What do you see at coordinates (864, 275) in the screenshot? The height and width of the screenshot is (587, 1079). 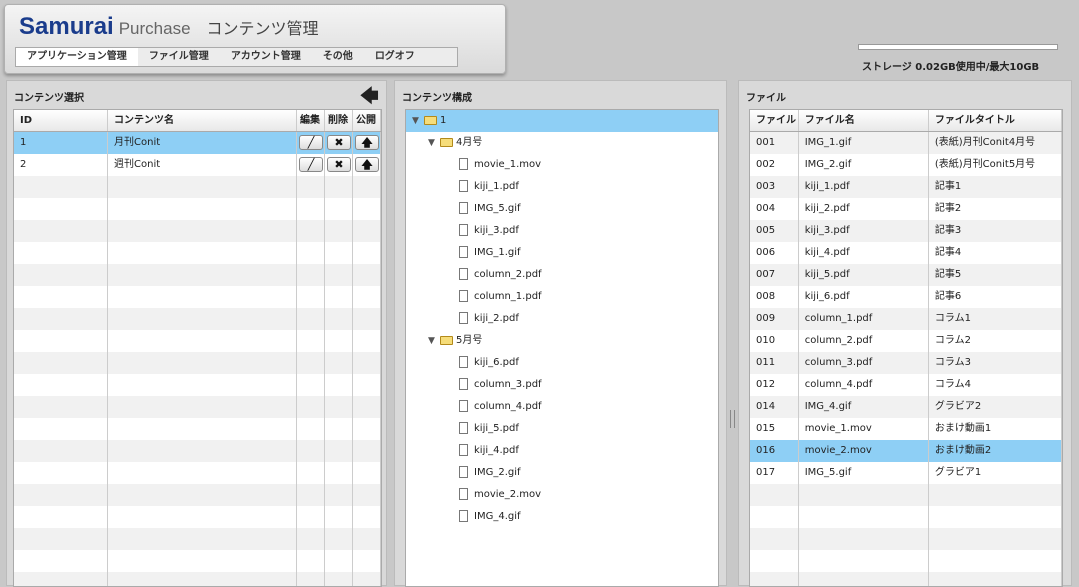 I see `file-cell: kiji_5.pdf` at bounding box center [864, 275].